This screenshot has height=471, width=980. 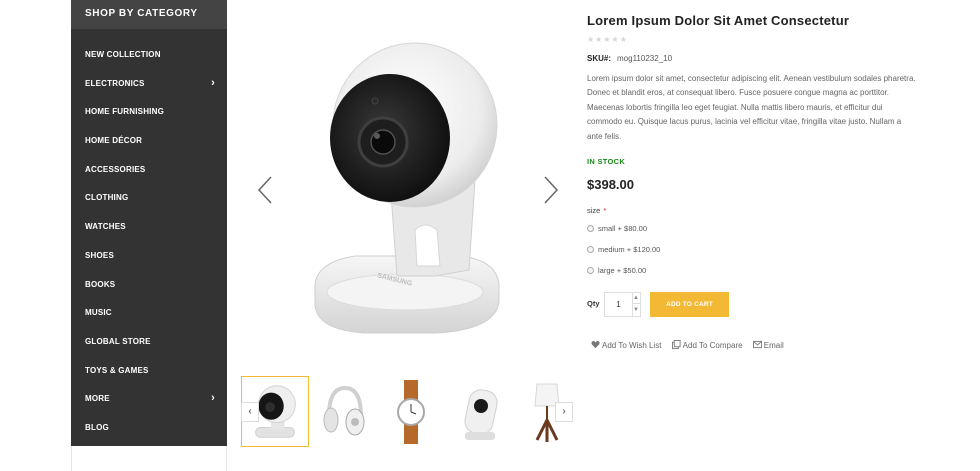 I want to click on sidebar-item-more: MORE ›, so click(x=149, y=398).